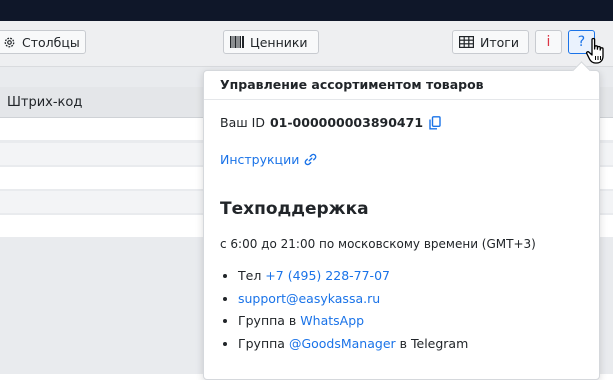 The width and height of the screenshot is (613, 380). What do you see at coordinates (310, 159) in the screenshot?
I see `external-link-icon` at bounding box center [310, 159].